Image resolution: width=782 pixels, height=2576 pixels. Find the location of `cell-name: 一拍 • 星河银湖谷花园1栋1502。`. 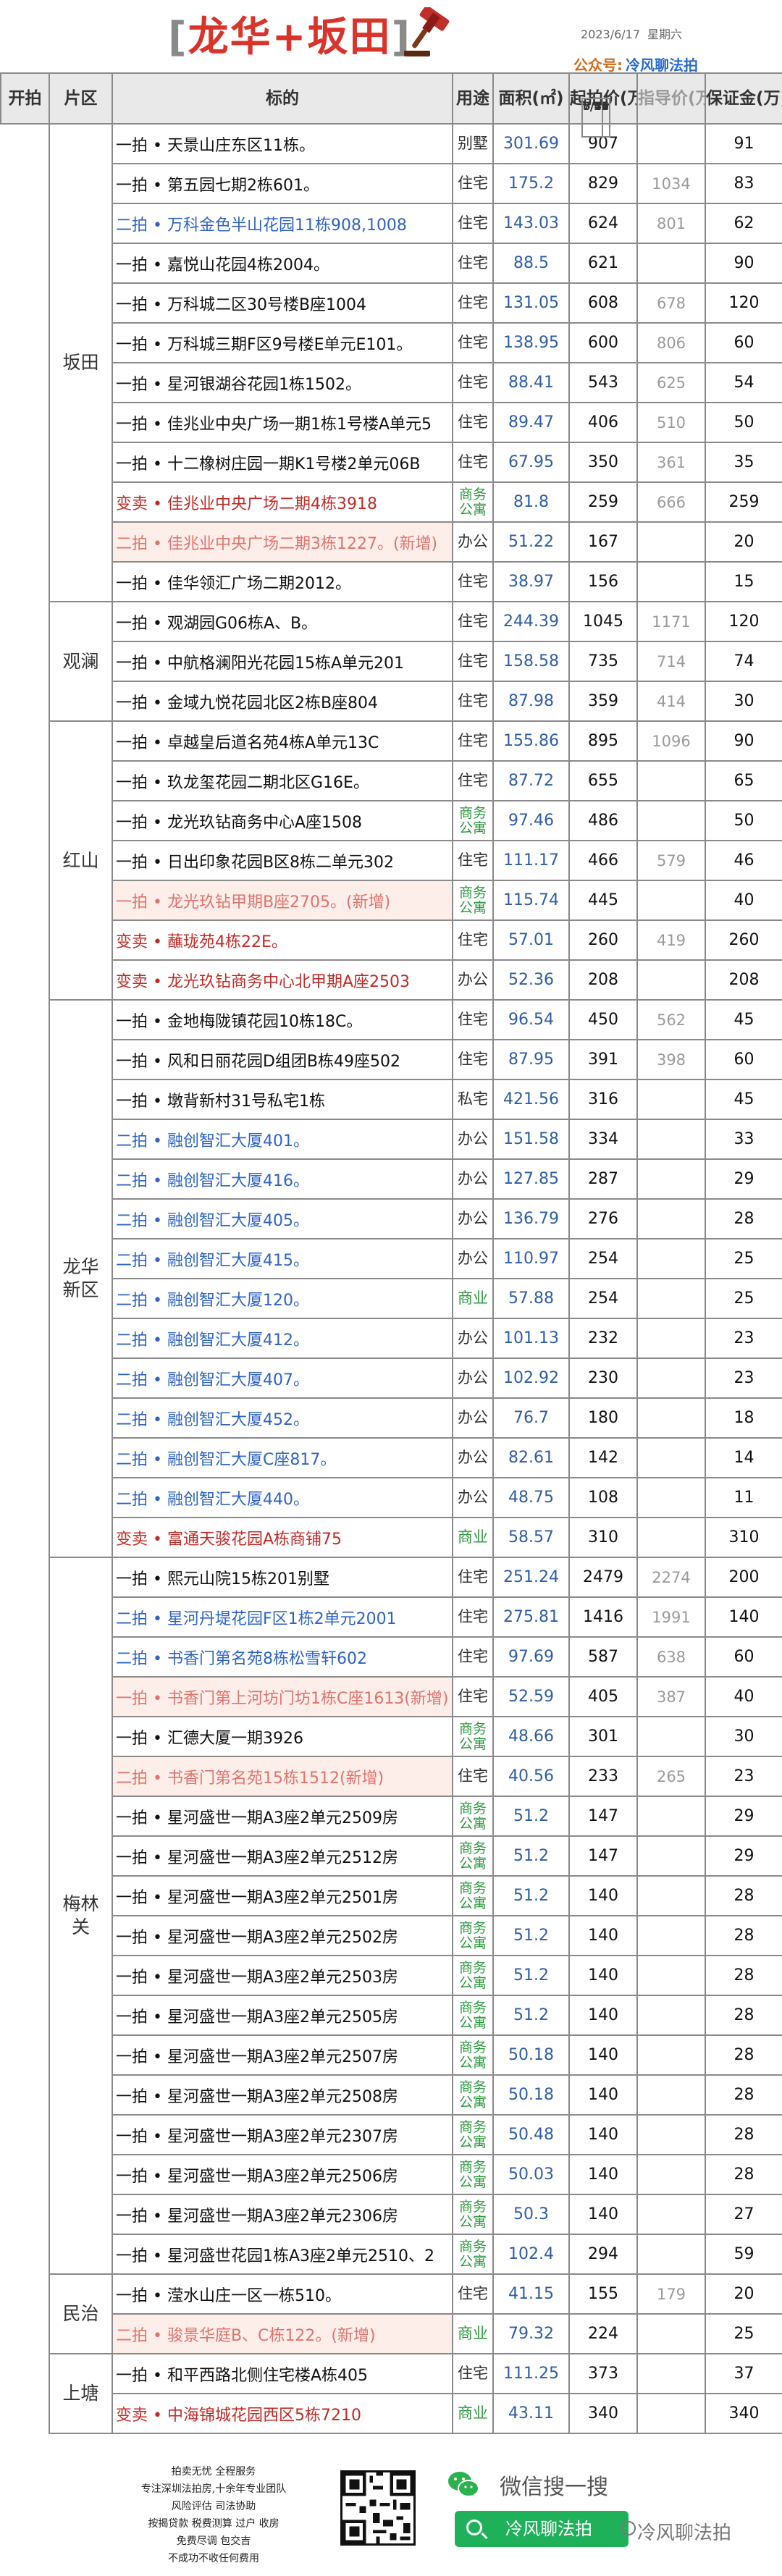

cell-name: 一拍 • 星河银湖谷花园1栋1502。 is located at coordinates (282, 382).